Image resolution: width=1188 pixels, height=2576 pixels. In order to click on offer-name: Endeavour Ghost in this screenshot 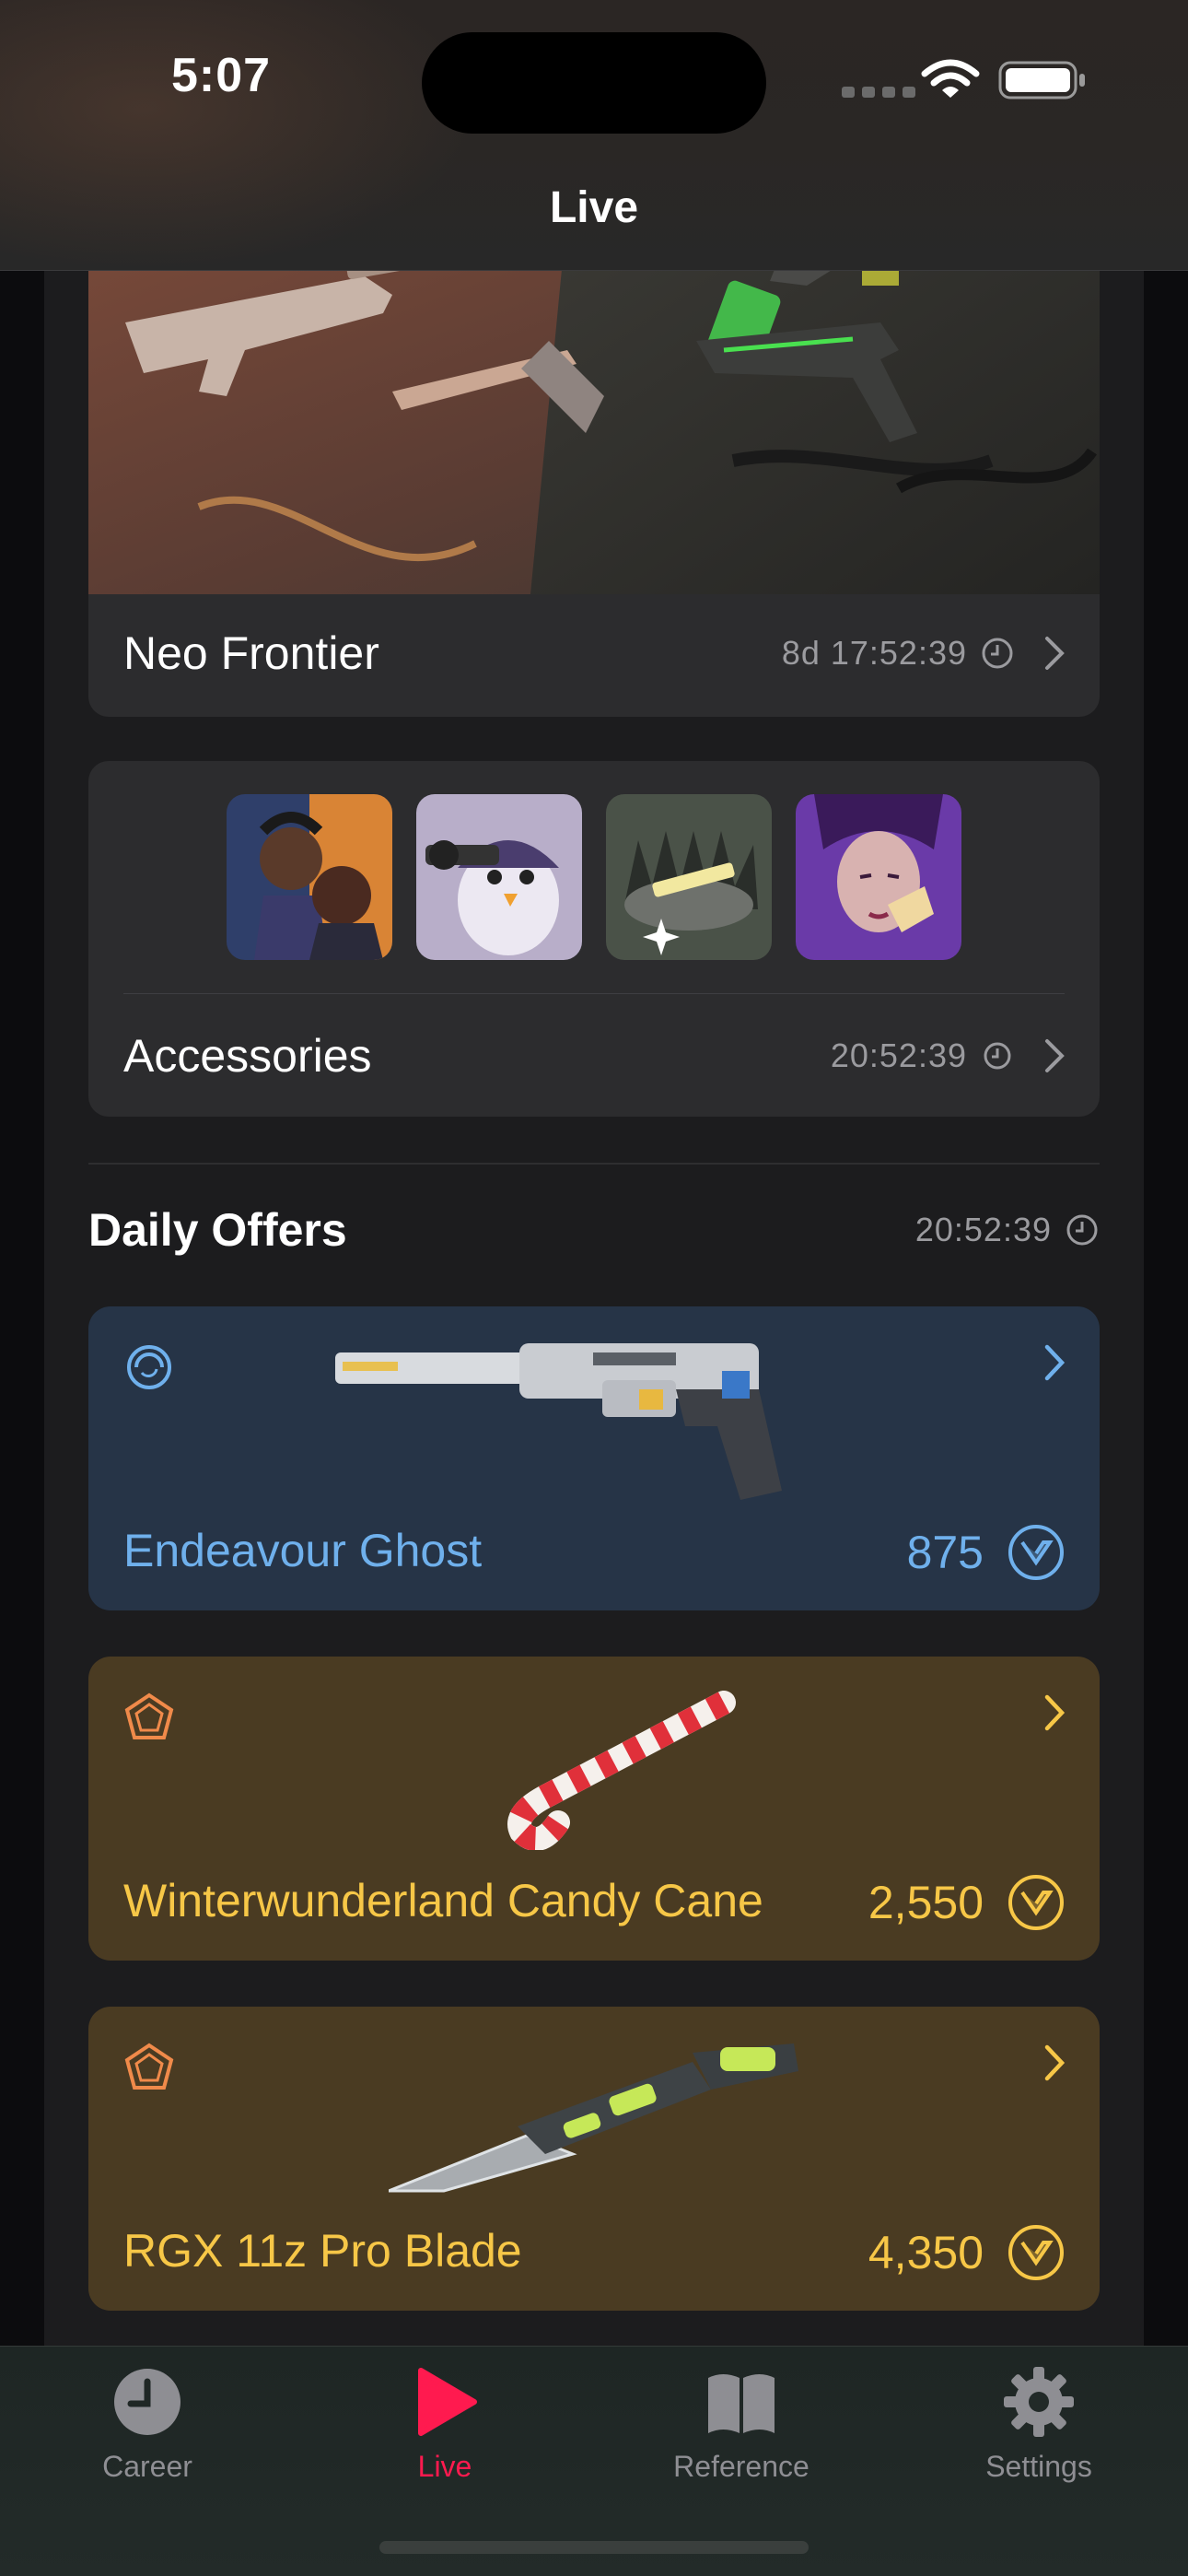, I will do `click(303, 1550)`.